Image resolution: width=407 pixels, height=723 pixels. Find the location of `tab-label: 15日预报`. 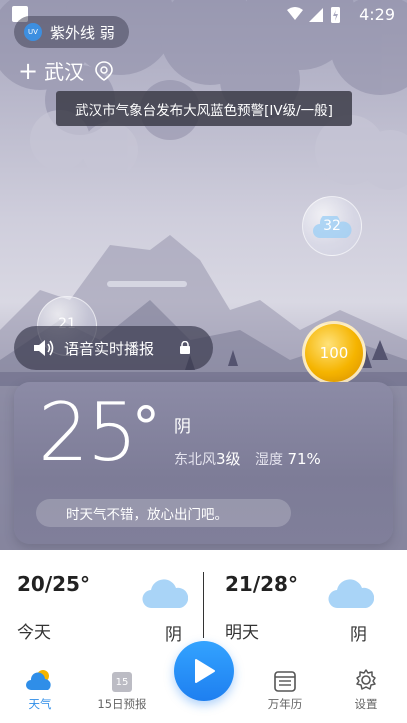

tab-label: 15日预报 is located at coordinates (122, 704).